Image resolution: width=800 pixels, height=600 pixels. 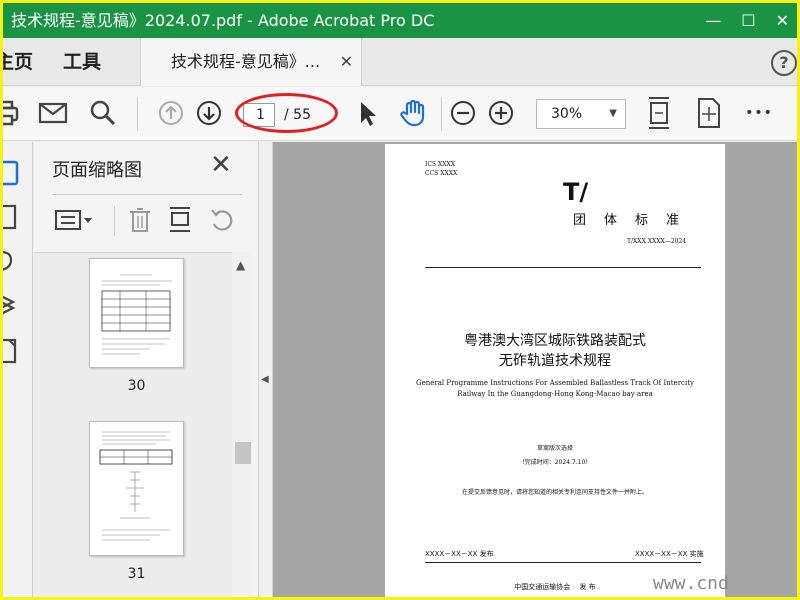 I want to click on footer-rule, so click(x=563, y=562).